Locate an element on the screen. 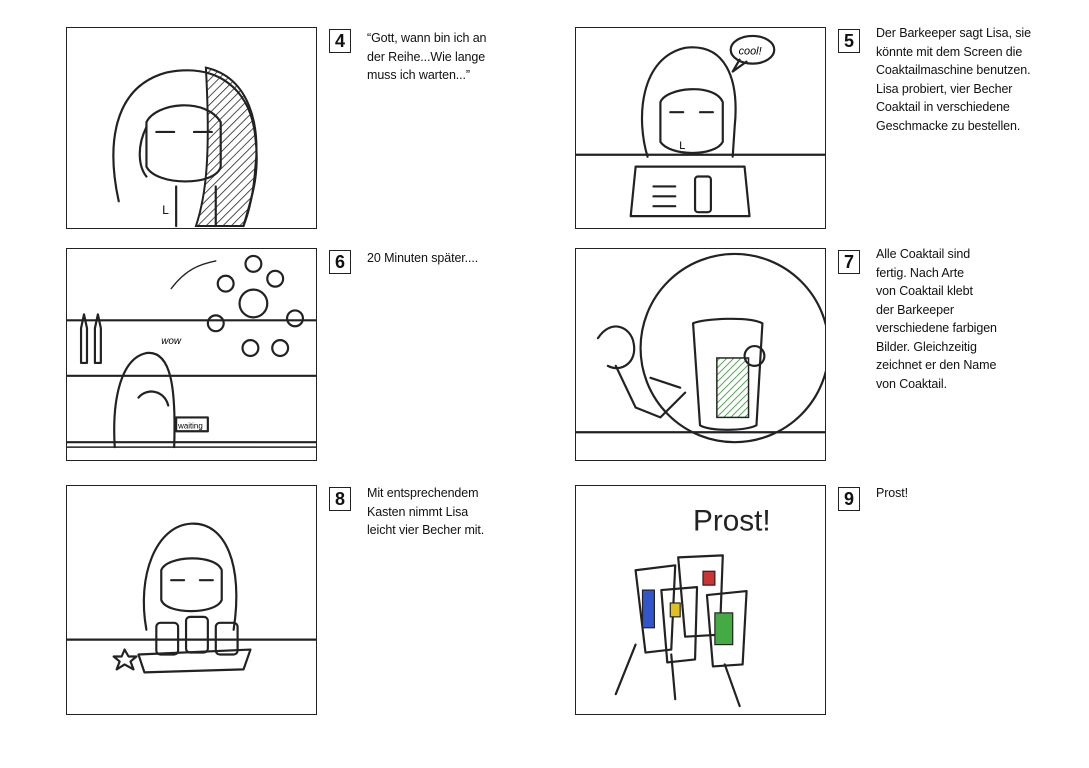 The height and width of the screenshot is (768, 1089). frame-9-drawing: Prost! is located at coordinates (700, 600).